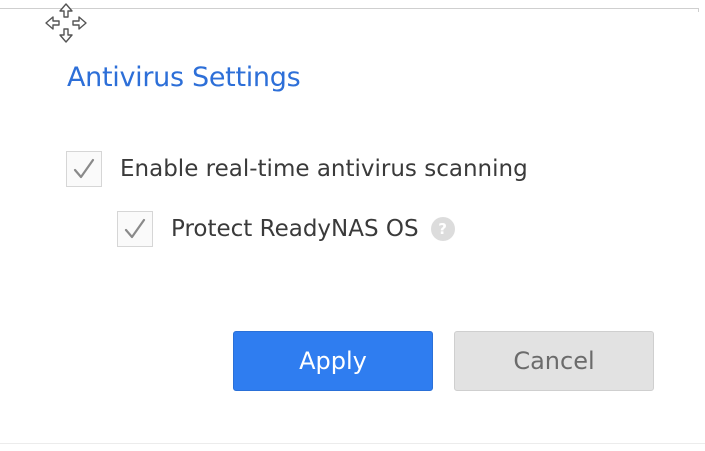  What do you see at coordinates (349, 8) in the screenshot?
I see `top-divider` at bounding box center [349, 8].